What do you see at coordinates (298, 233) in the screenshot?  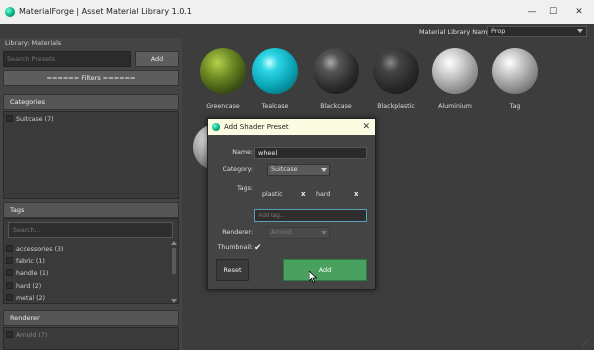 I see `renderer-select: Arnold` at bounding box center [298, 233].